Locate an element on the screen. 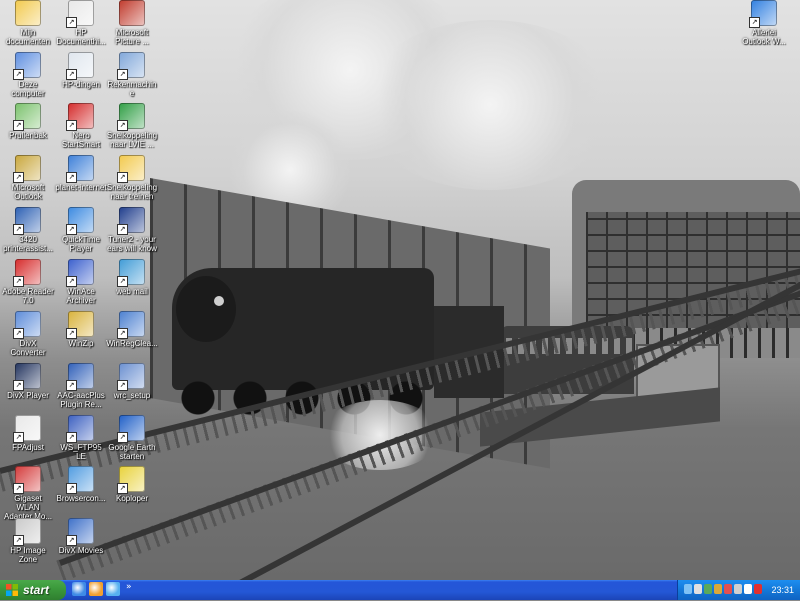 This screenshot has width=800, height=601. desktop-icon: ↗ Prullenbak is located at coordinates (28, 121).